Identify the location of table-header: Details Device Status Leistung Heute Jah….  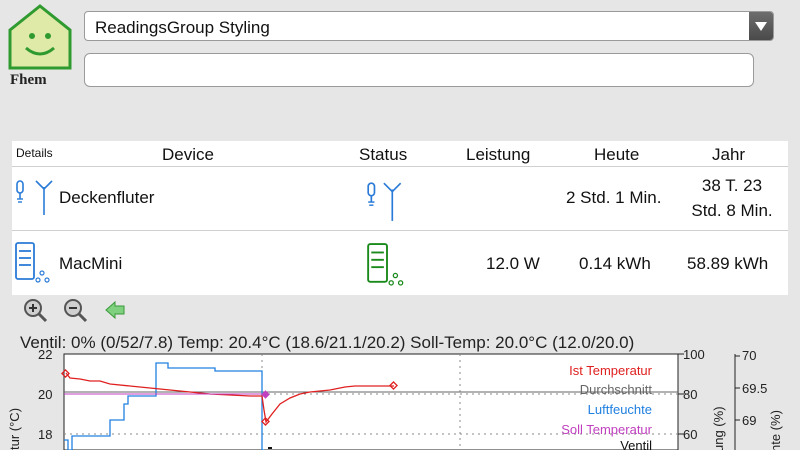
(400, 154).